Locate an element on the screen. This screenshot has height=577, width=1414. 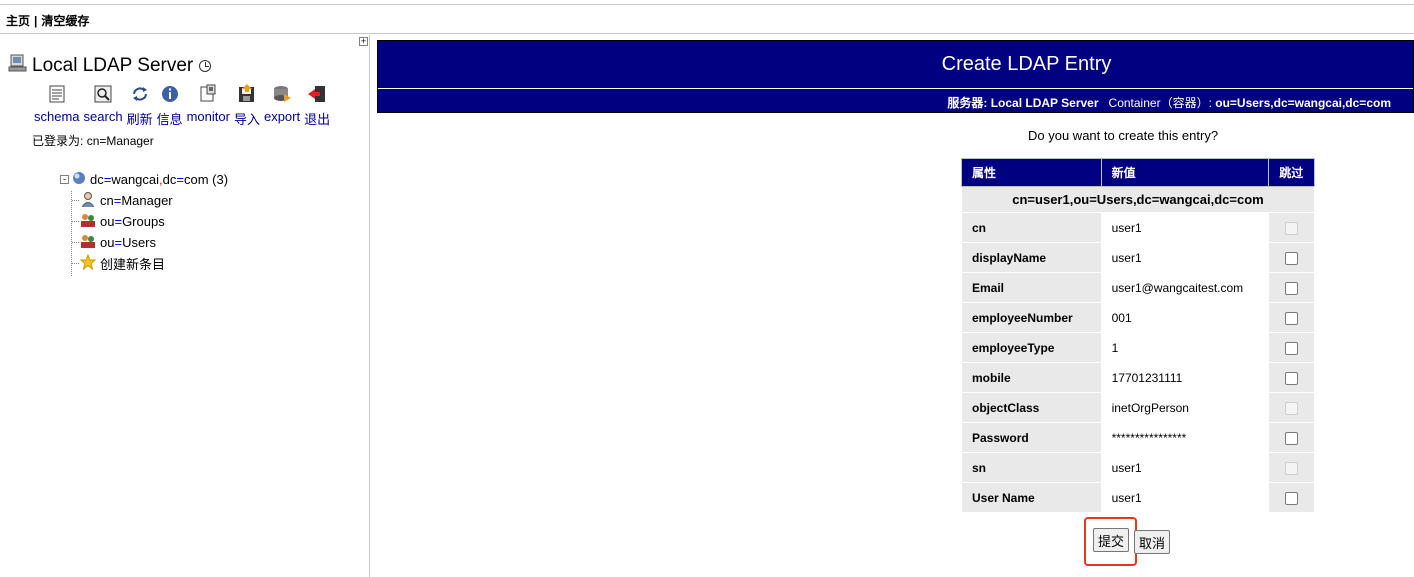
tree-item-groups: ou = Groups is located at coordinates (149, 221).